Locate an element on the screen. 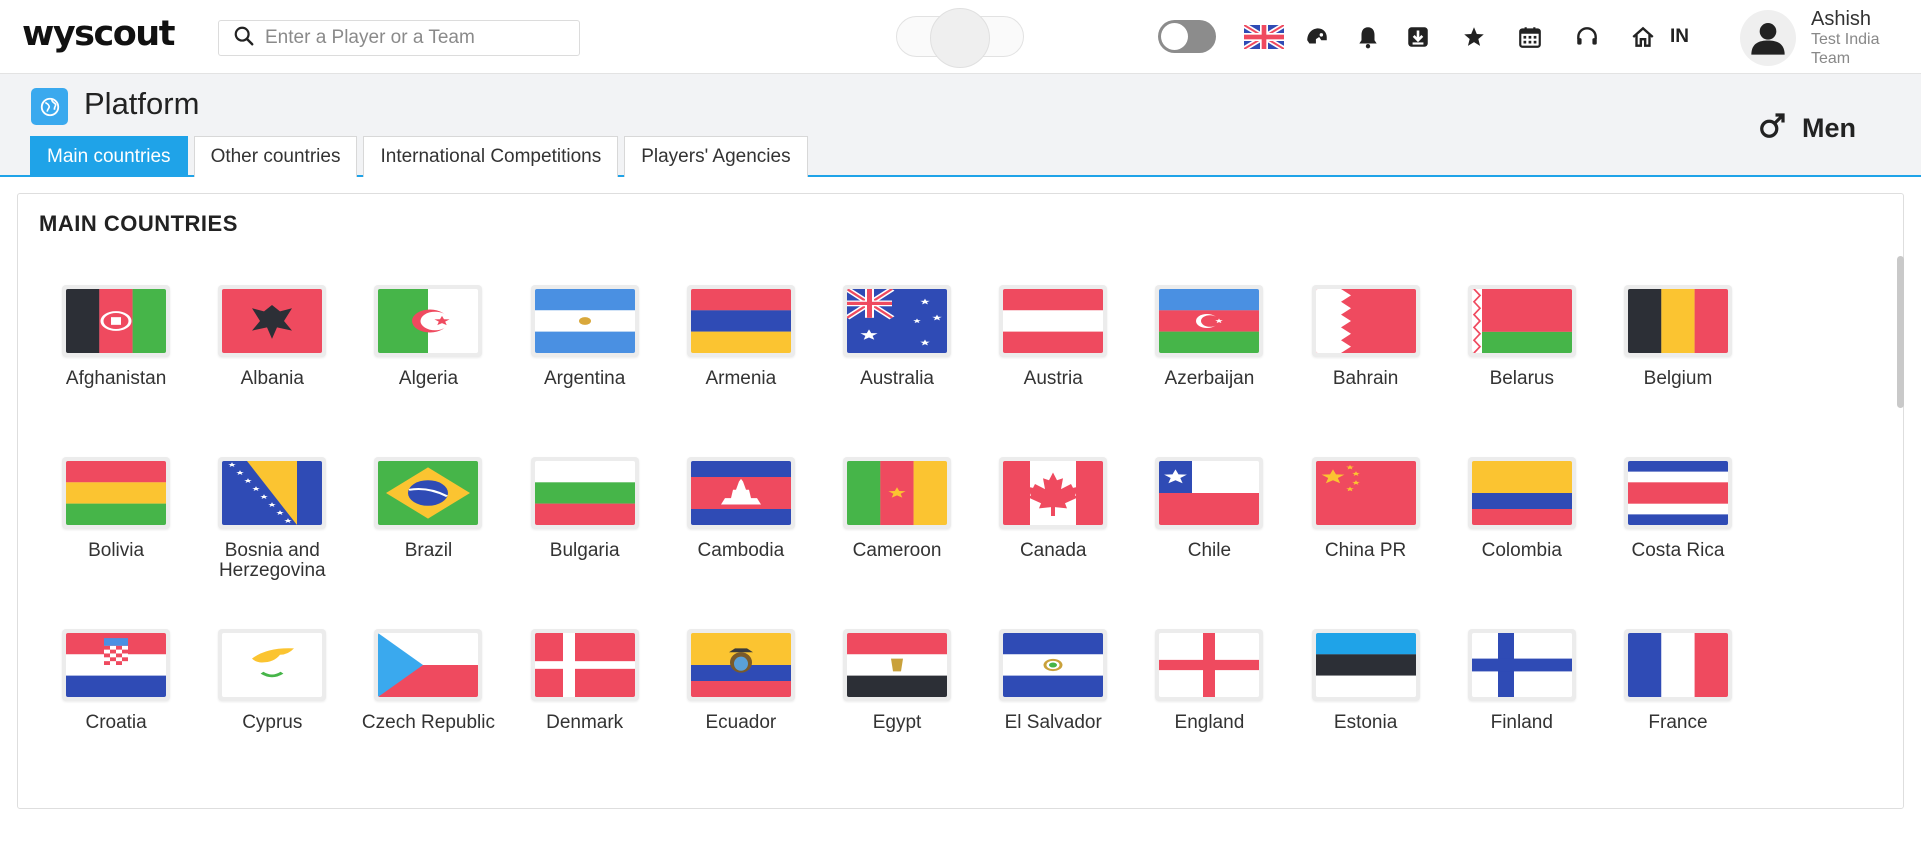 The width and height of the screenshot is (1921, 841). country-name: Ecuador is located at coordinates (741, 722).